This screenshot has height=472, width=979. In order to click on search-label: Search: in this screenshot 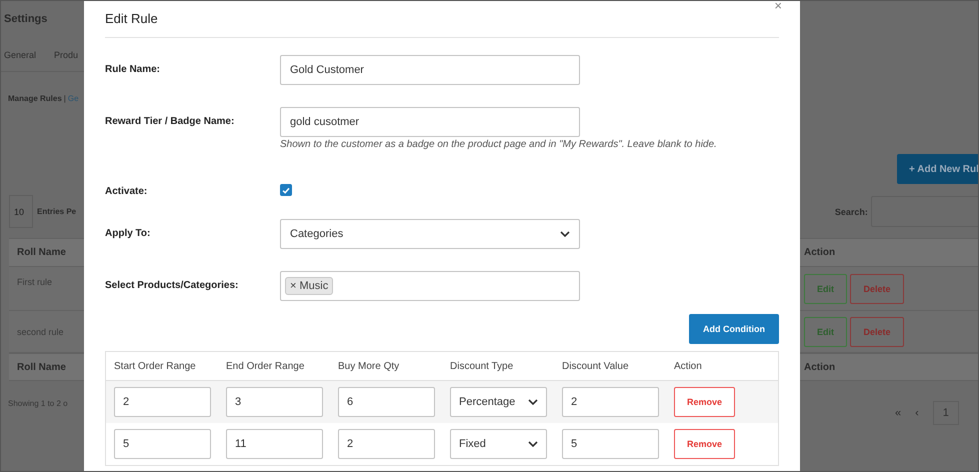, I will do `click(851, 211)`.